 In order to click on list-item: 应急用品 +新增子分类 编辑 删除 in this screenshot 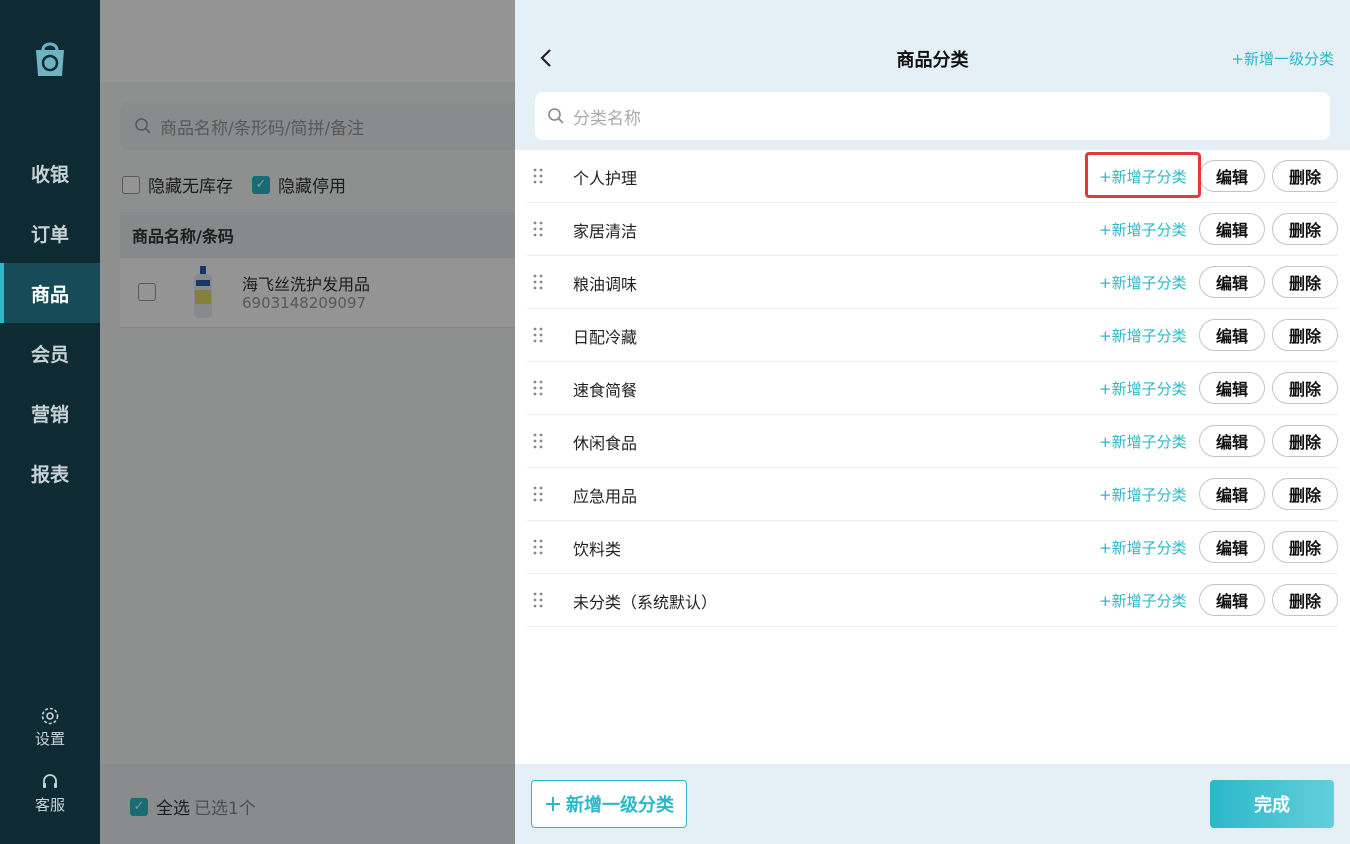, I will do `click(932, 494)`.